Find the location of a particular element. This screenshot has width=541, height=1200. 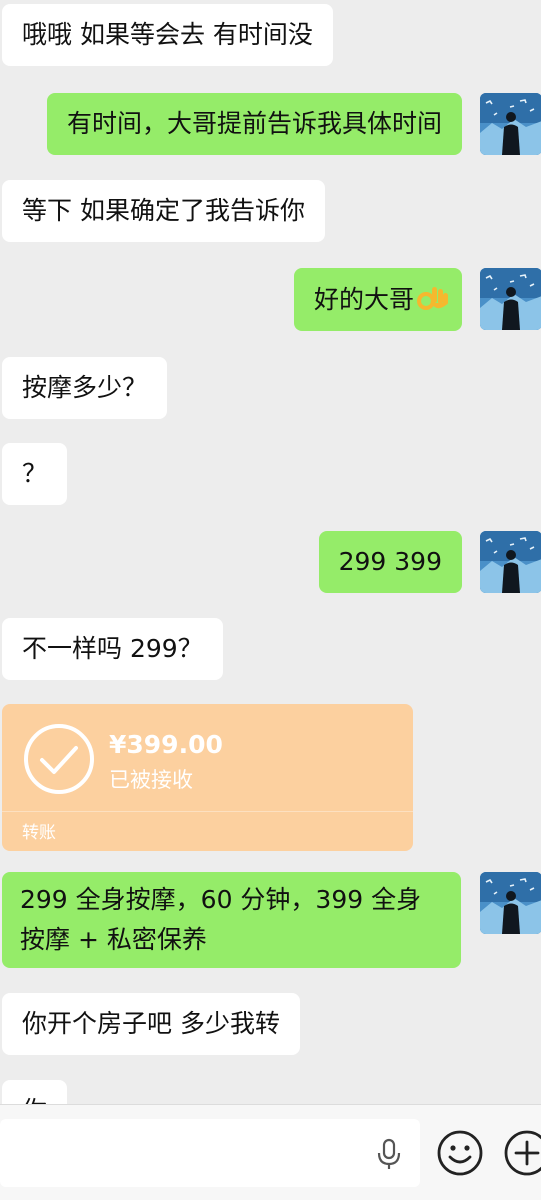

message-bubble-incoming: 哦哦 如果等会去 有时间没 is located at coordinates (167, 35).